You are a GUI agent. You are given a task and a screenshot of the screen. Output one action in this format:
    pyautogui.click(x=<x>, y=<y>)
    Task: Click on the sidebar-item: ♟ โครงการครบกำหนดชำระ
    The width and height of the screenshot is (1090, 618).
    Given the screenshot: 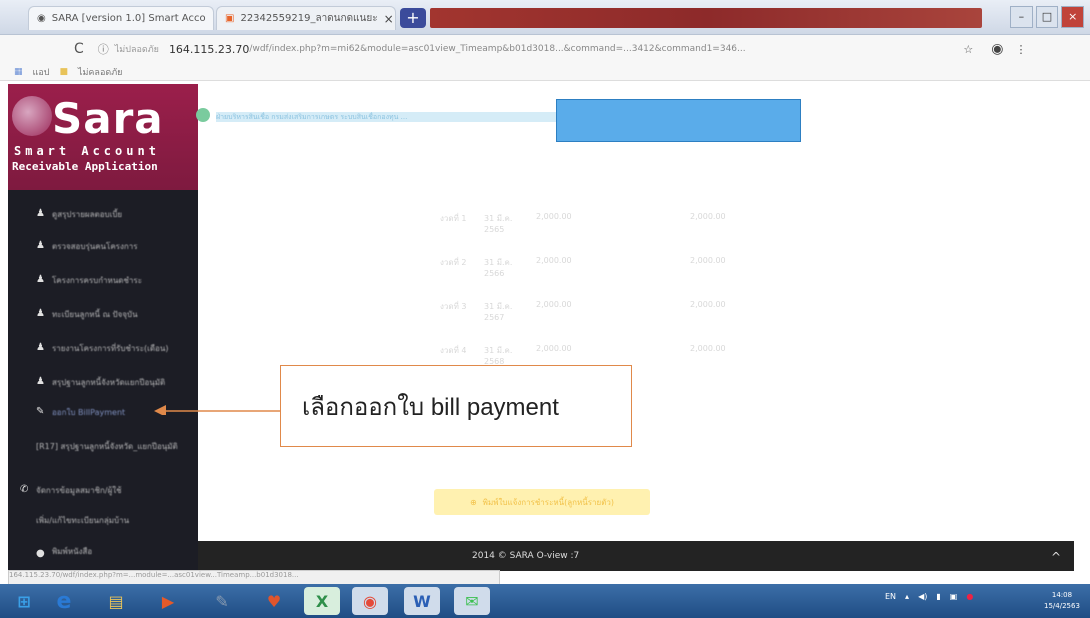 What is the action you would take?
    pyautogui.click(x=103, y=280)
    